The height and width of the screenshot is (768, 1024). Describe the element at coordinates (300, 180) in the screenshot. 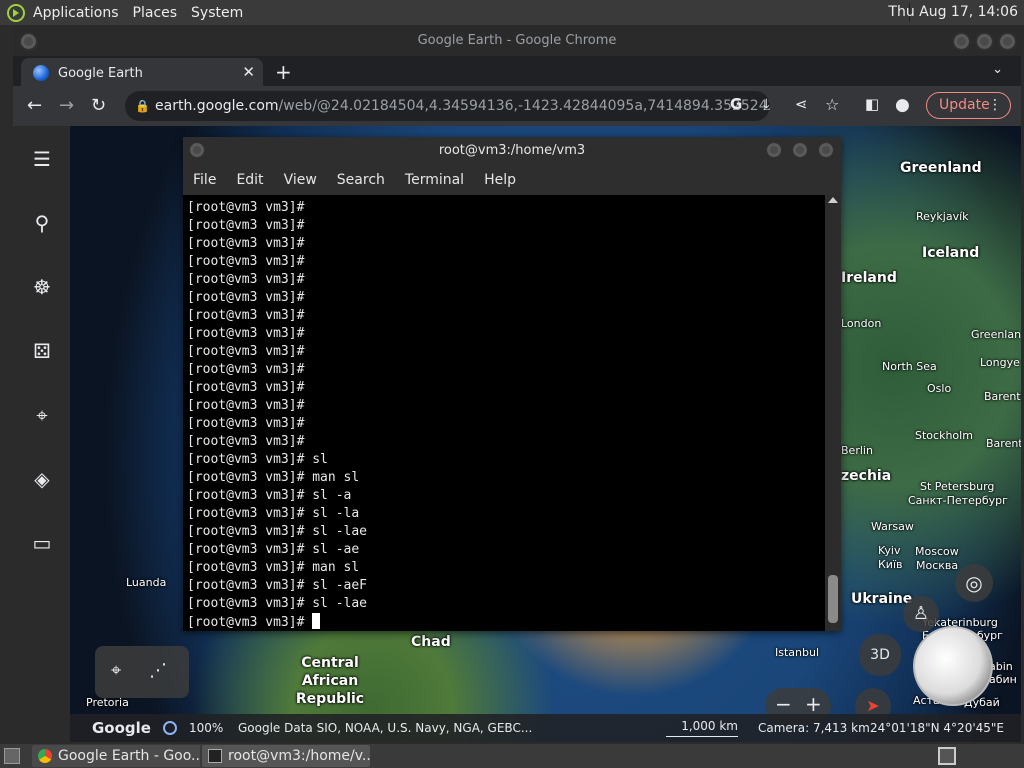

I see `menu-view: View` at that location.